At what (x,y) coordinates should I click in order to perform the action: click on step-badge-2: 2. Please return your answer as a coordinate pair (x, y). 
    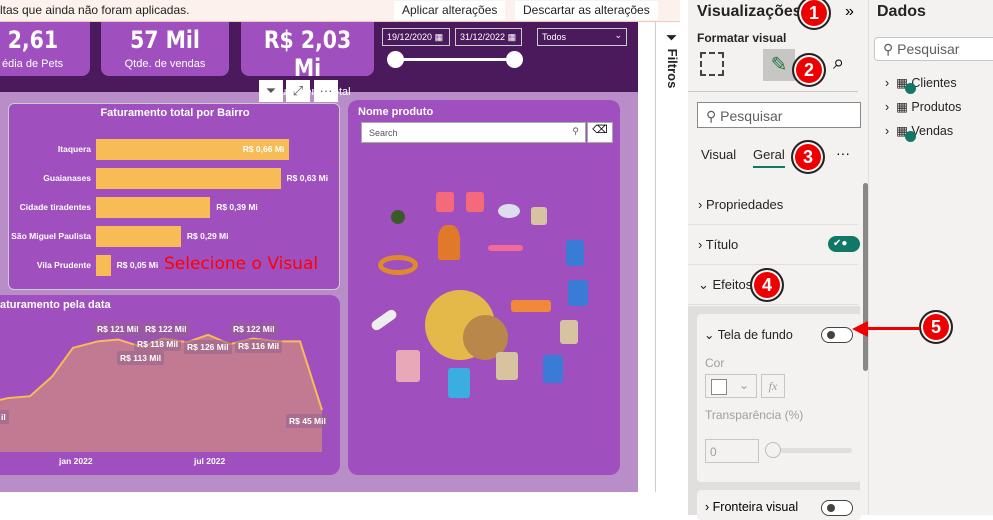
    Looking at the image, I should click on (809, 70).